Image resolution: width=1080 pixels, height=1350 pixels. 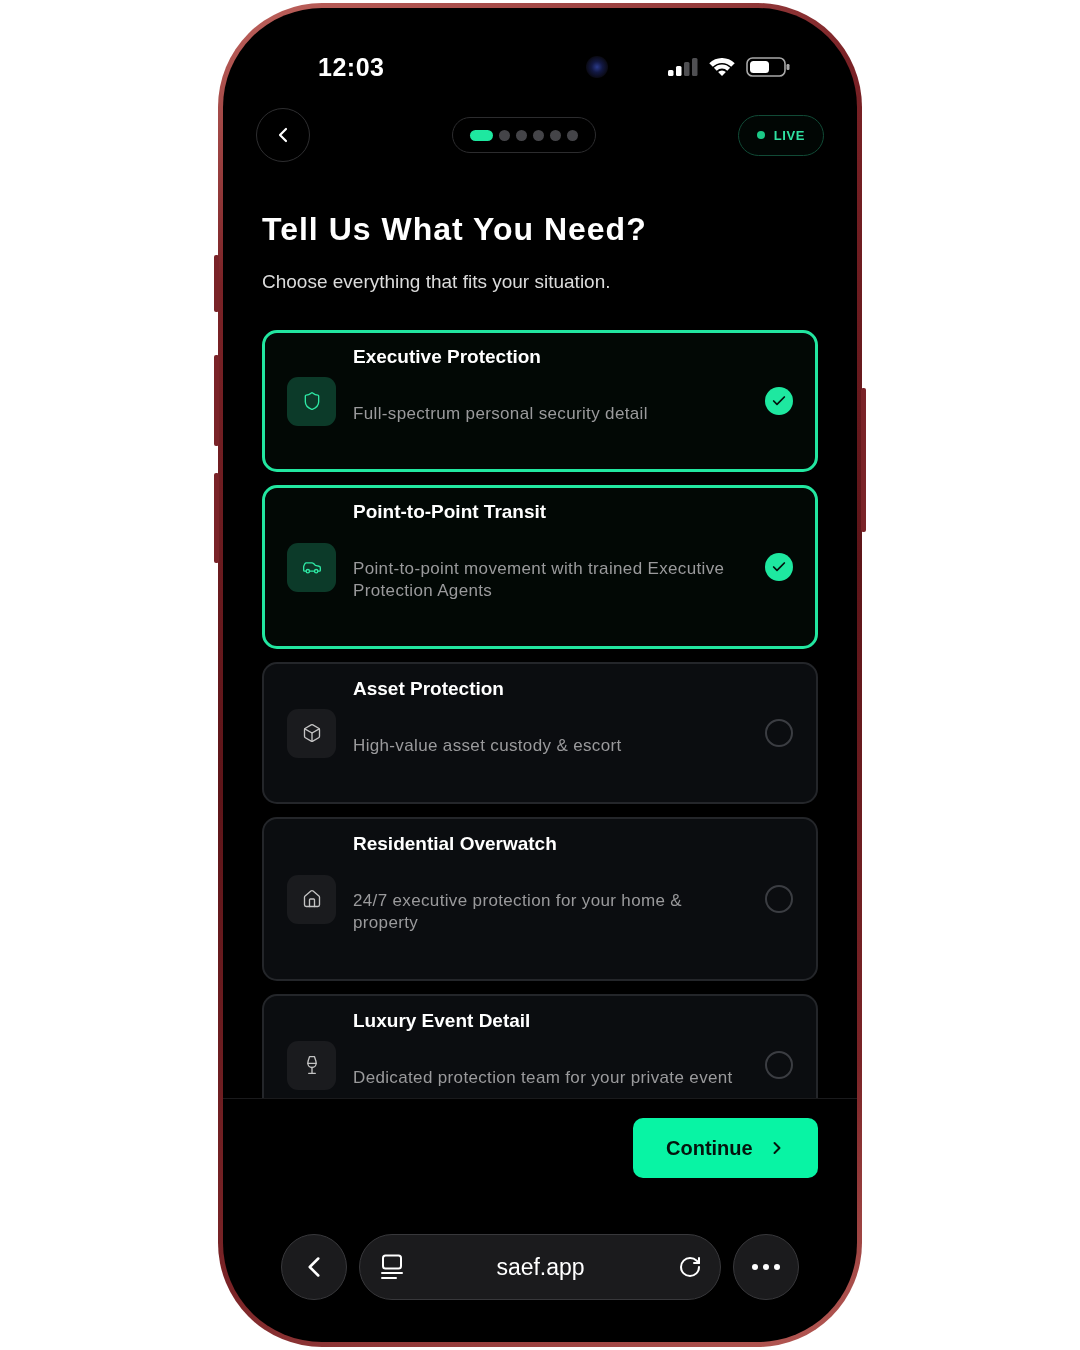 What do you see at coordinates (540, 1046) in the screenshot?
I see `service-option-card: Luxury Event Detail Dedicated protection team for your private event` at bounding box center [540, 1046].